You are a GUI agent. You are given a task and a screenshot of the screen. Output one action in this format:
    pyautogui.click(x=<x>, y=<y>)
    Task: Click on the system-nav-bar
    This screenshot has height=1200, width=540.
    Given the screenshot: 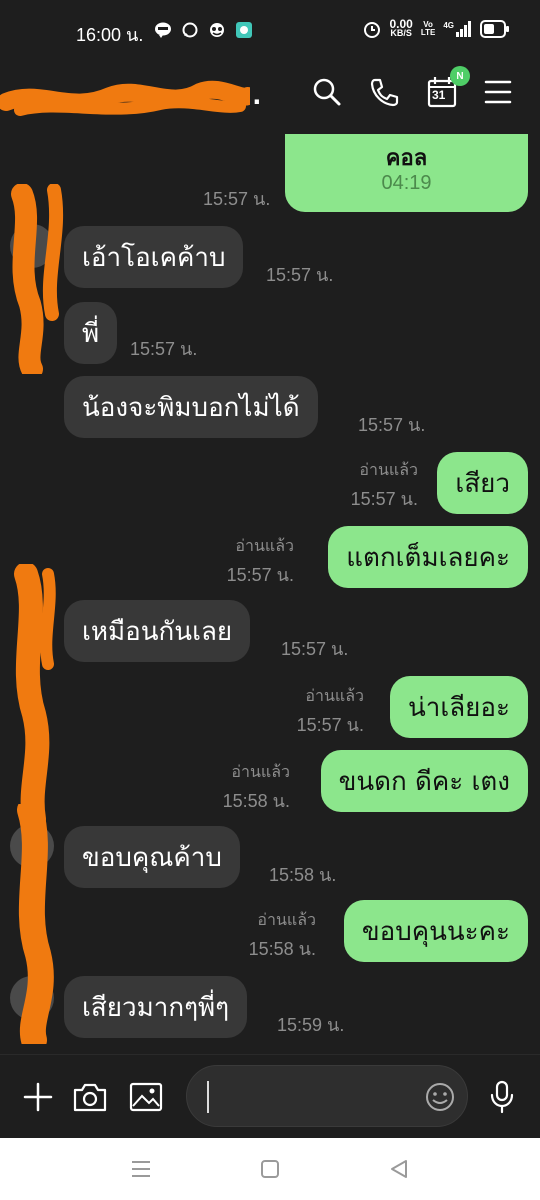 What is the action you would take?
    pyautogui.click(x=270, y=1169)
    